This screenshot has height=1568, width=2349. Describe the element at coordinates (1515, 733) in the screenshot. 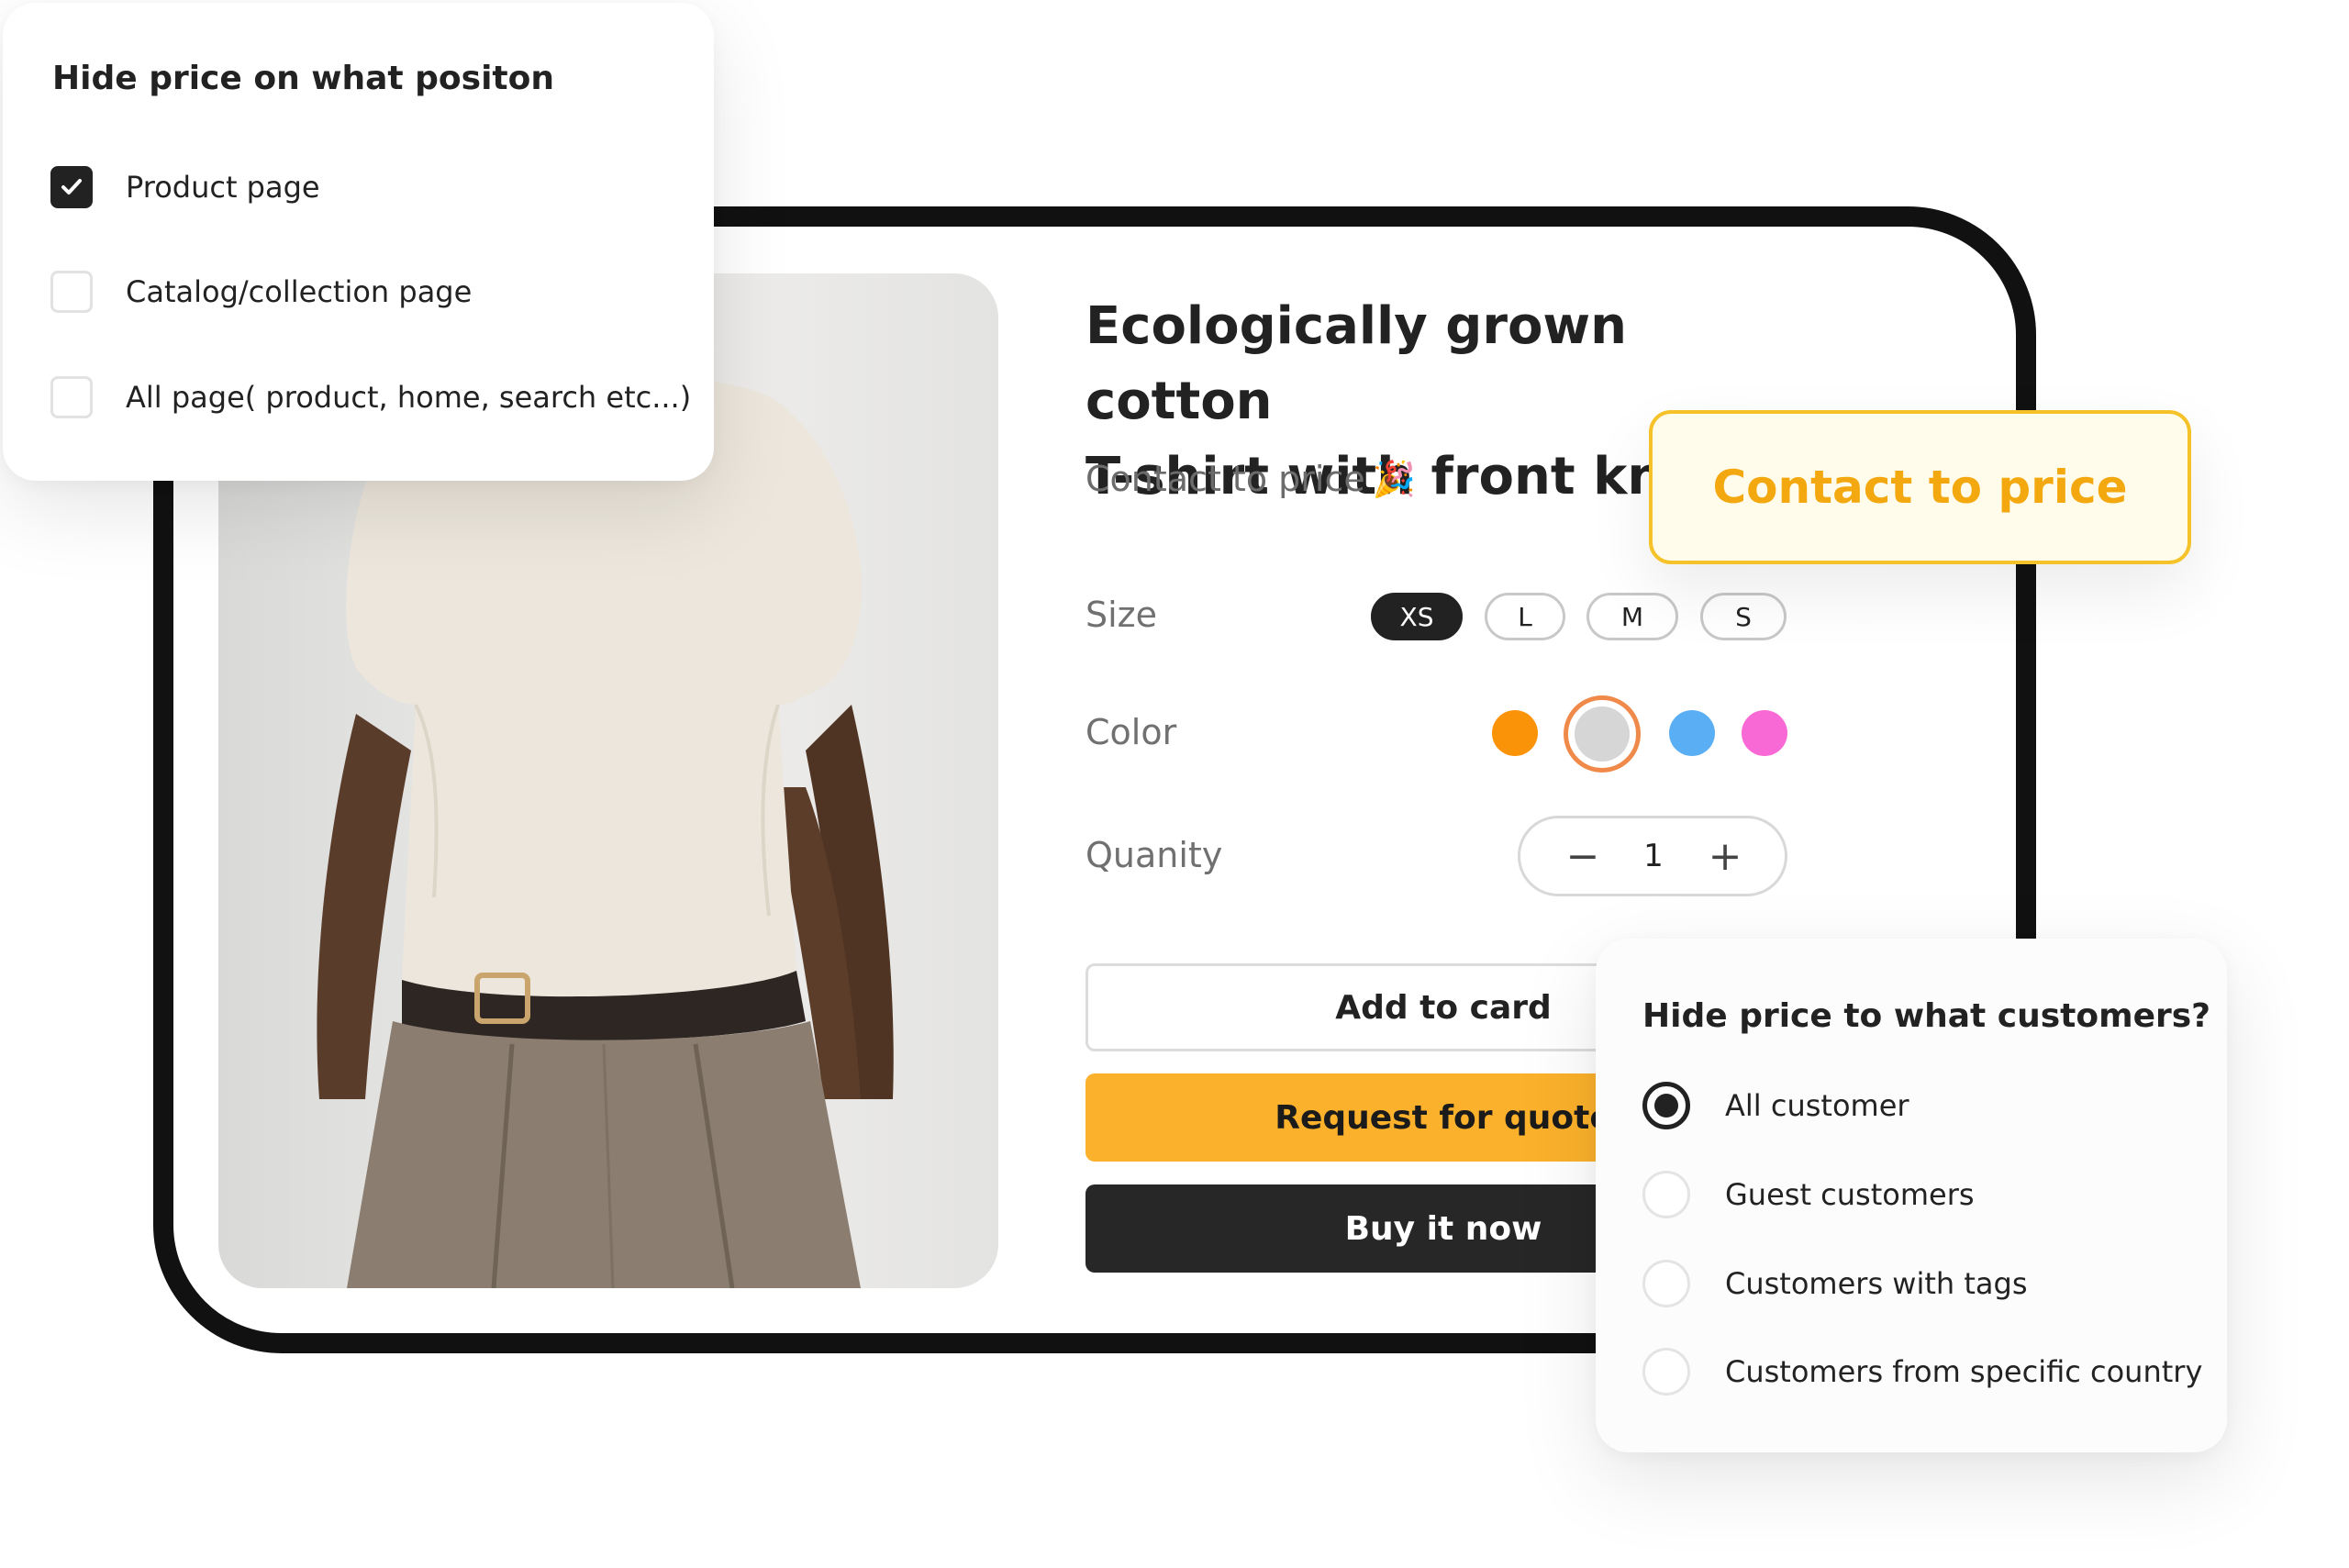

I see `color-swatch-orange` at that location.